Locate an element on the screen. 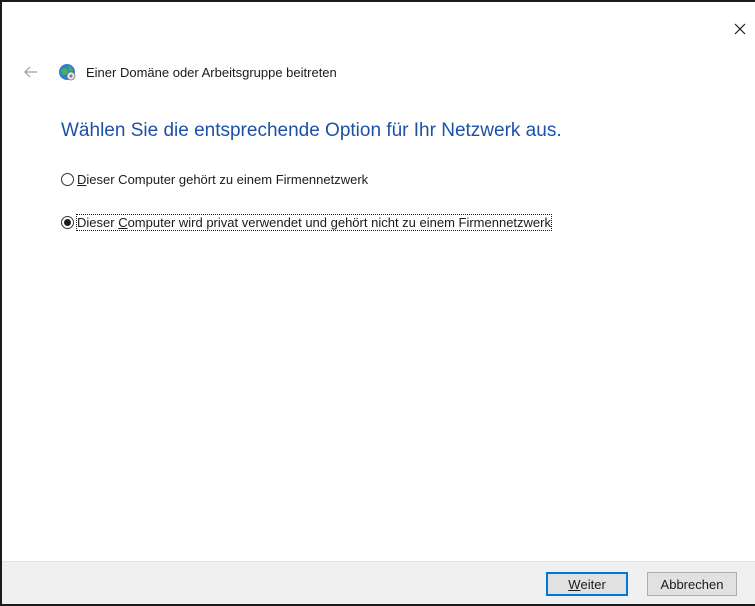 The width and height of the screenshot is (755, 606). close-button is located at coordinates (740, 29).